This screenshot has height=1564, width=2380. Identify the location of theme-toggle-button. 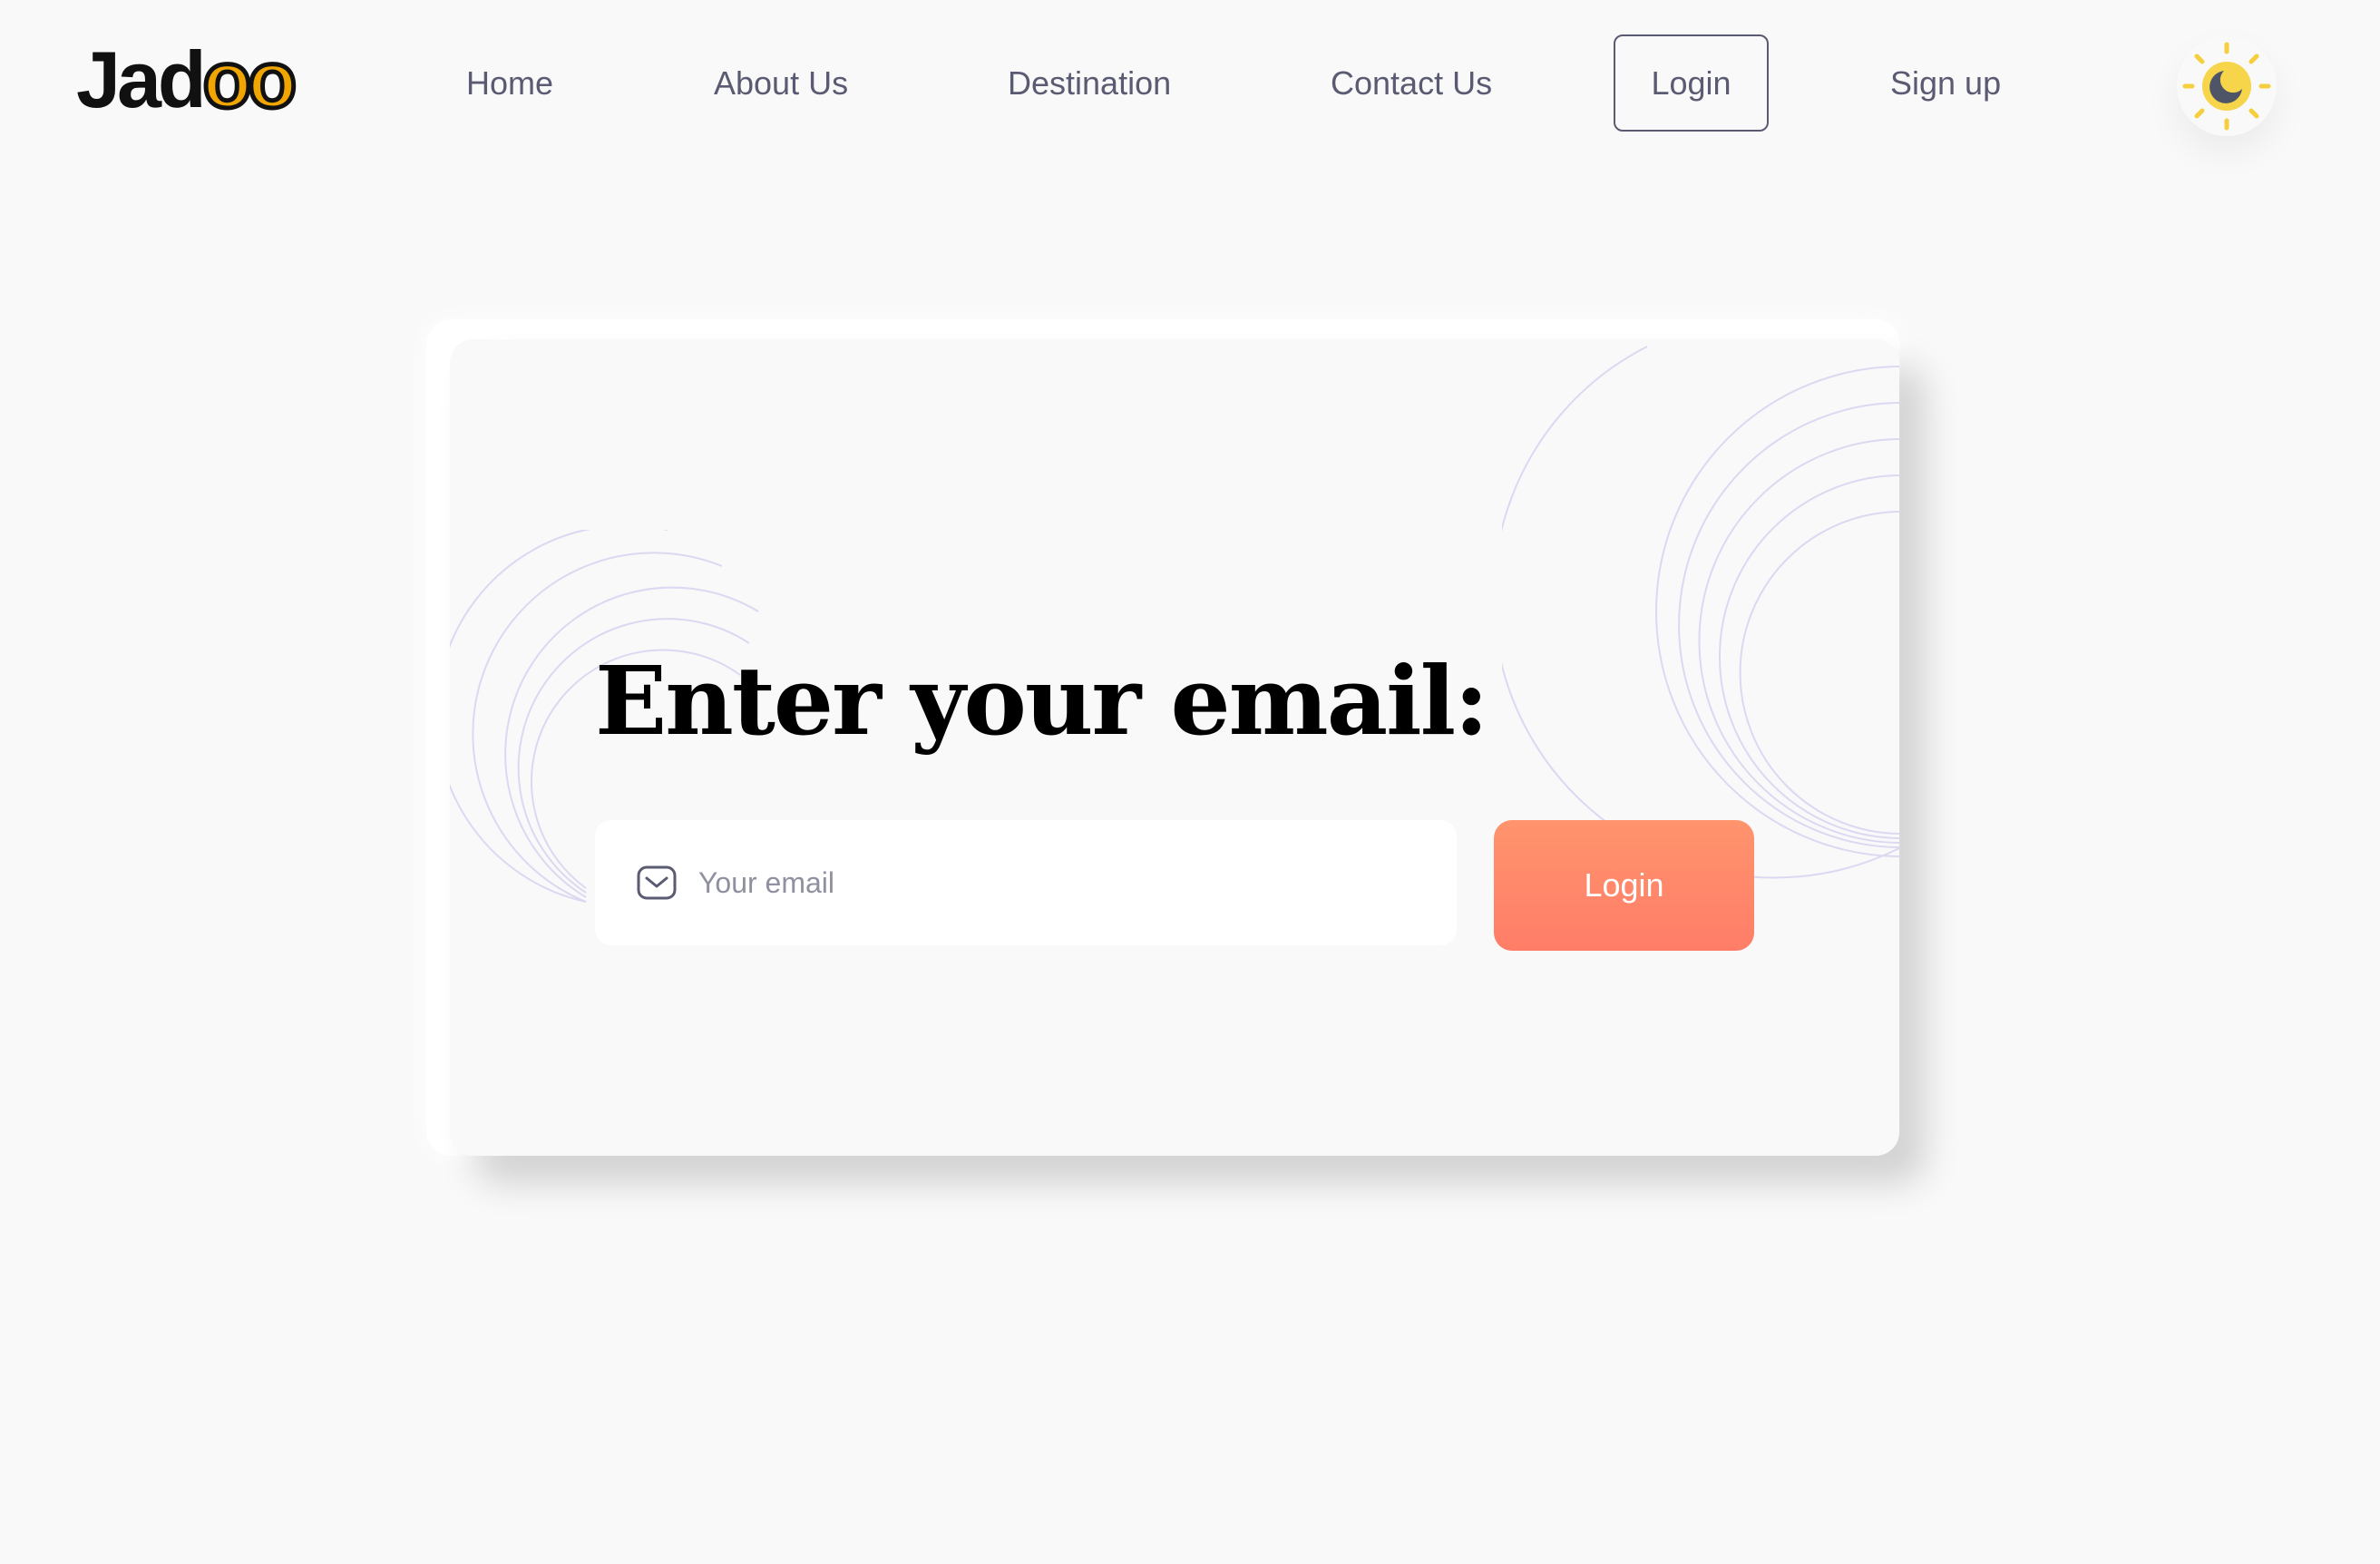
(2227, 86).